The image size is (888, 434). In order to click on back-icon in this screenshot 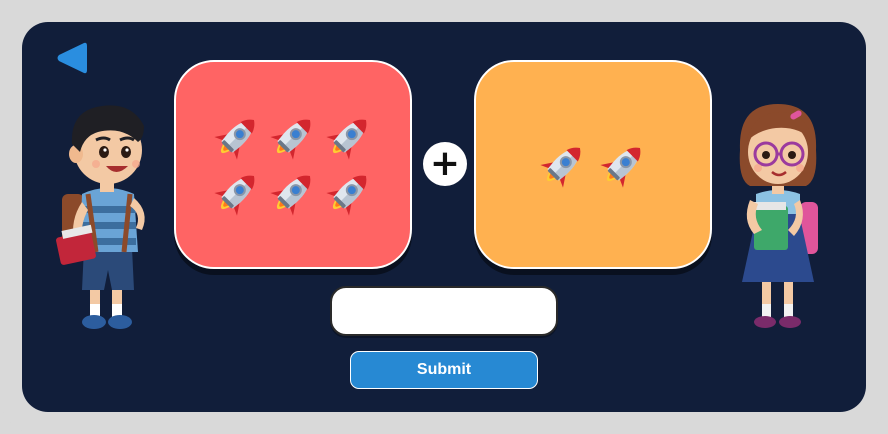, I will do `click(71, 58)`.